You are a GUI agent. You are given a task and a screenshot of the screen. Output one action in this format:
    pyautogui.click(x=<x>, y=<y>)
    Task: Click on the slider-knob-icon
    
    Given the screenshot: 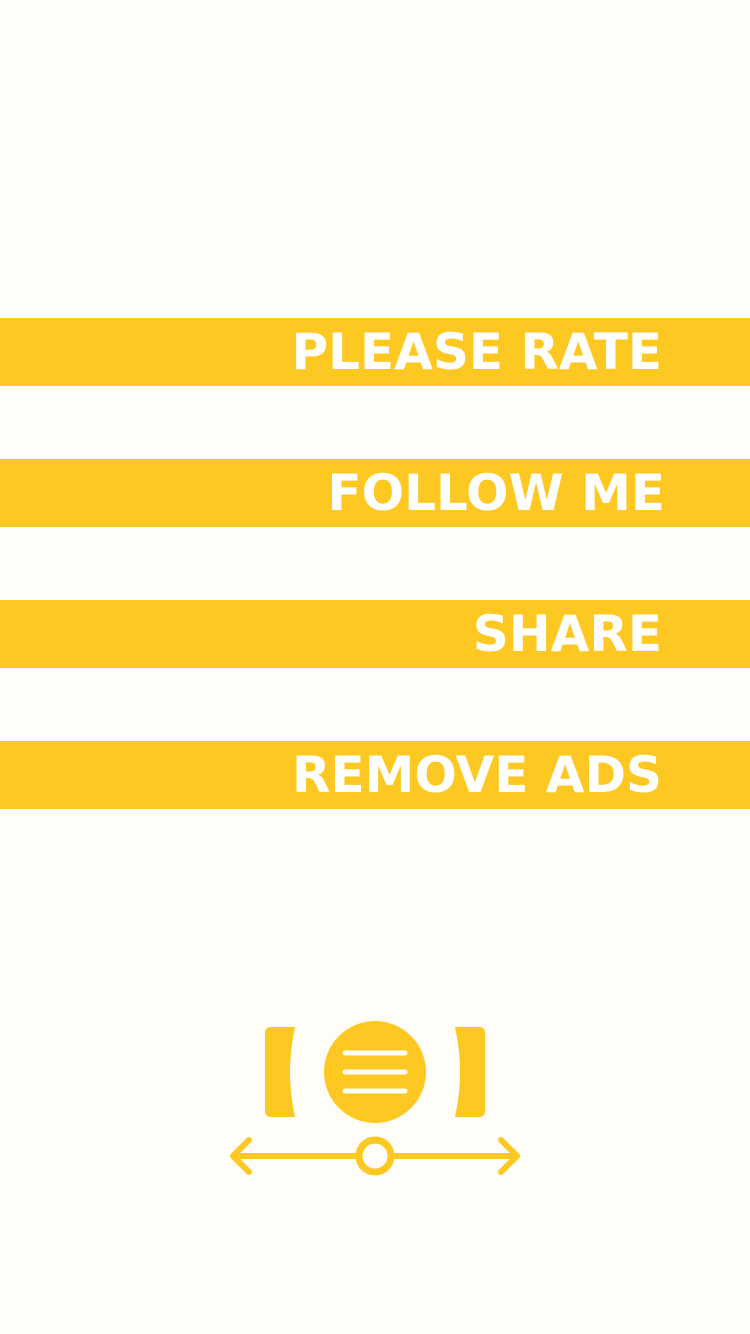 What is the action you would take?
    pyautogui.click(x=375, y=1156)
    